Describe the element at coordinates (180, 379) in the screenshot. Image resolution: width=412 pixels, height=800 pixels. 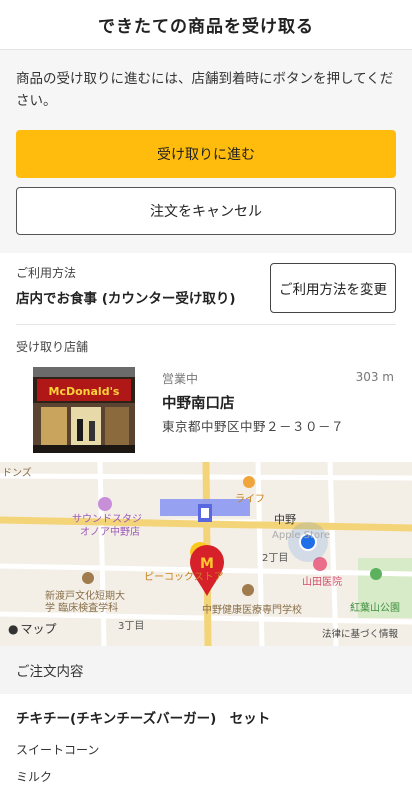
I see `store-status: 営業中` at that location.